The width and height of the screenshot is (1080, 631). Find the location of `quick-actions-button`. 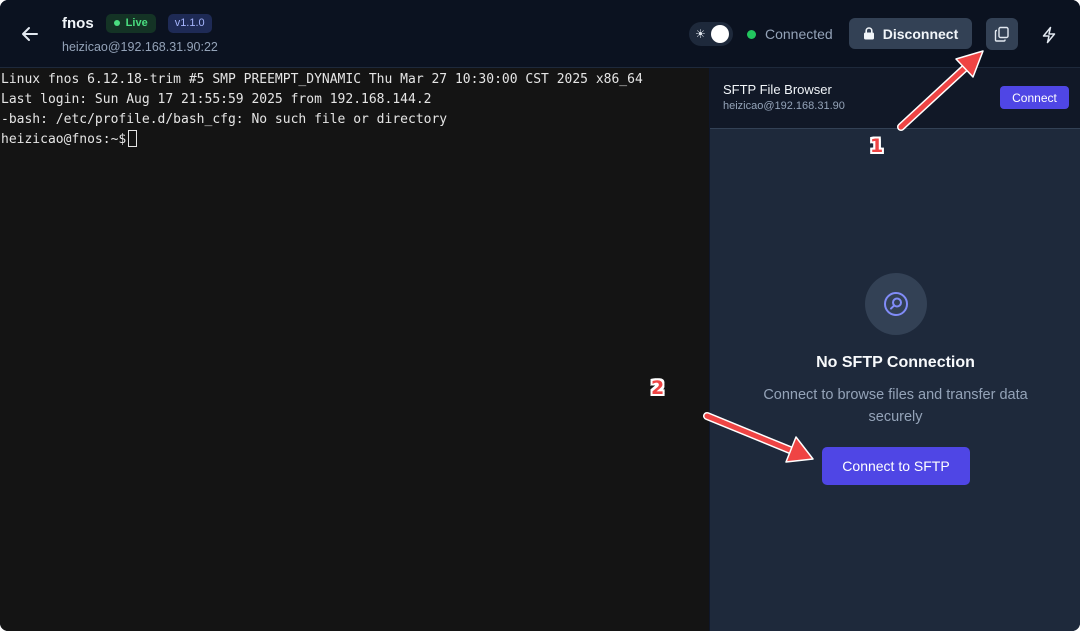

quick-actions-button is located at coordinates (1049, 35).